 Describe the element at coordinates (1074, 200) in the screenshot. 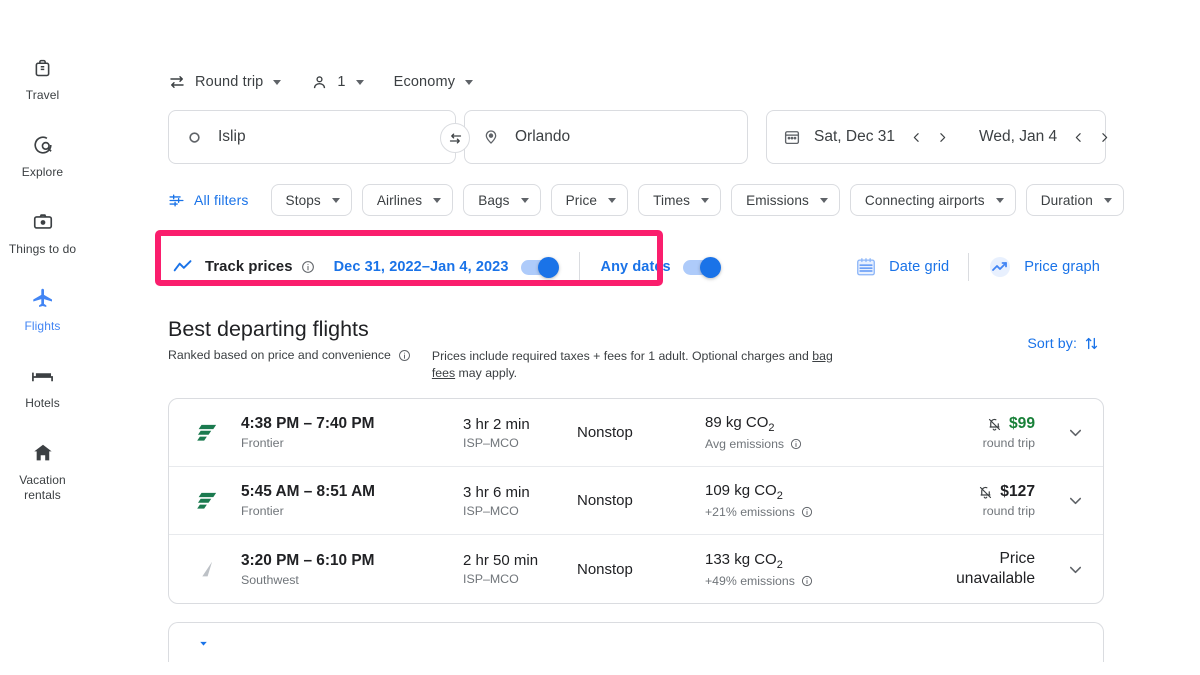

I see `filter-chip-duration: Duration` at that location.